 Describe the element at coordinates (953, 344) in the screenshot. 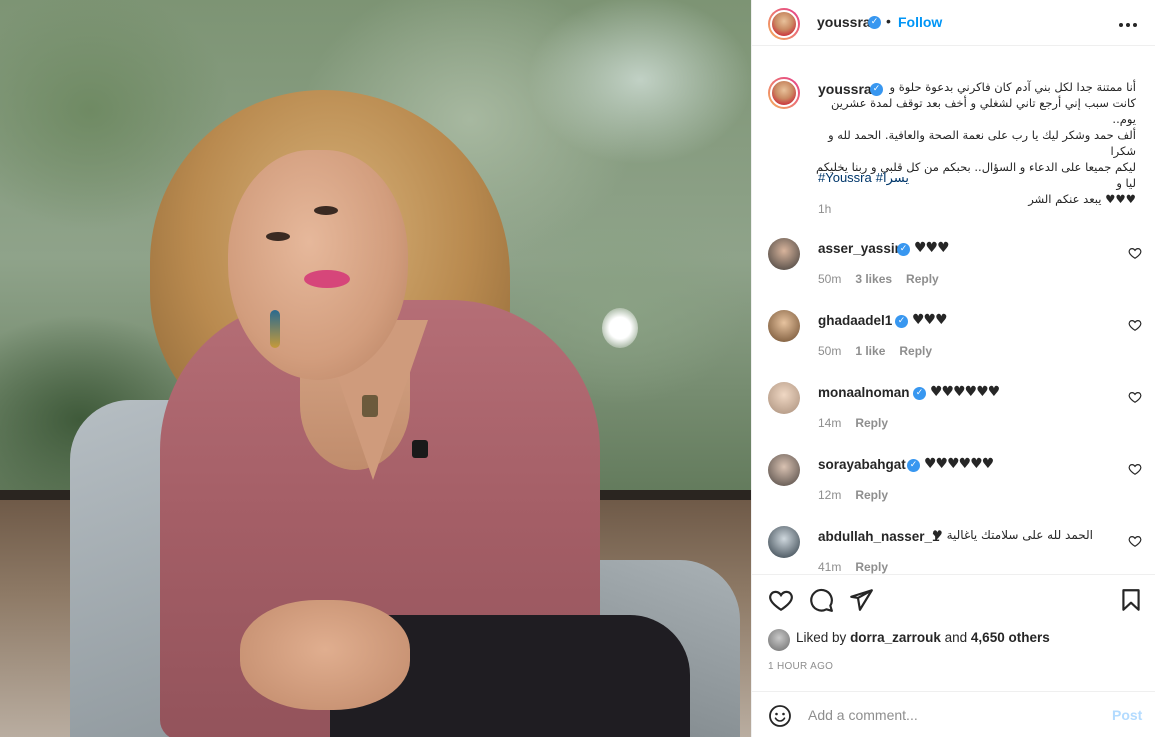

I see `comment-item: ghadaadel1 ✓ ♥♥♥ 50m 1 like Reply` at that location.